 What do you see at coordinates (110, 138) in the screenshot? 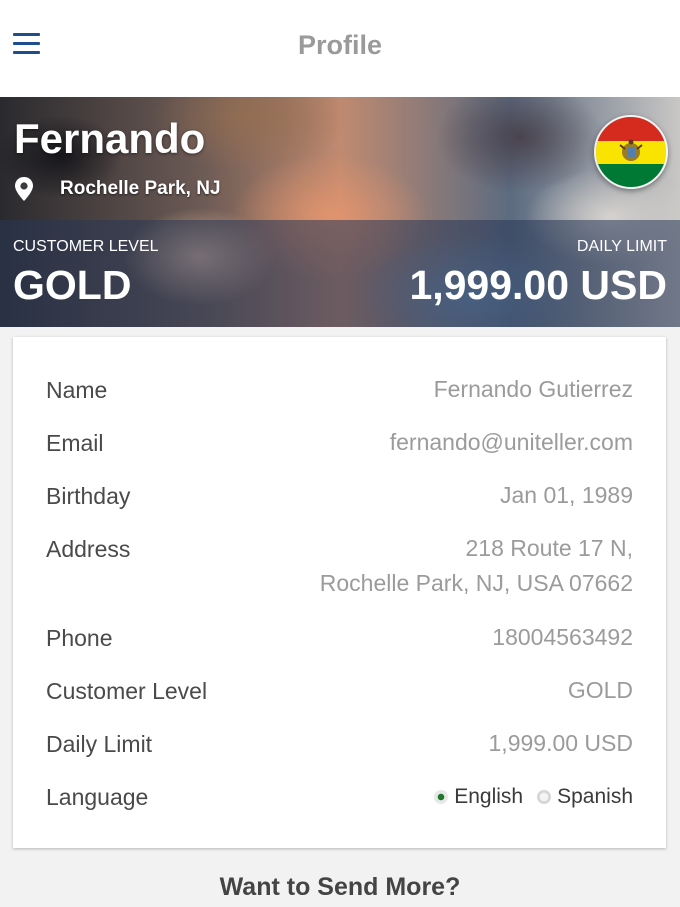
I see `user-first-name: Fernando` at bounding box center [110, 138].